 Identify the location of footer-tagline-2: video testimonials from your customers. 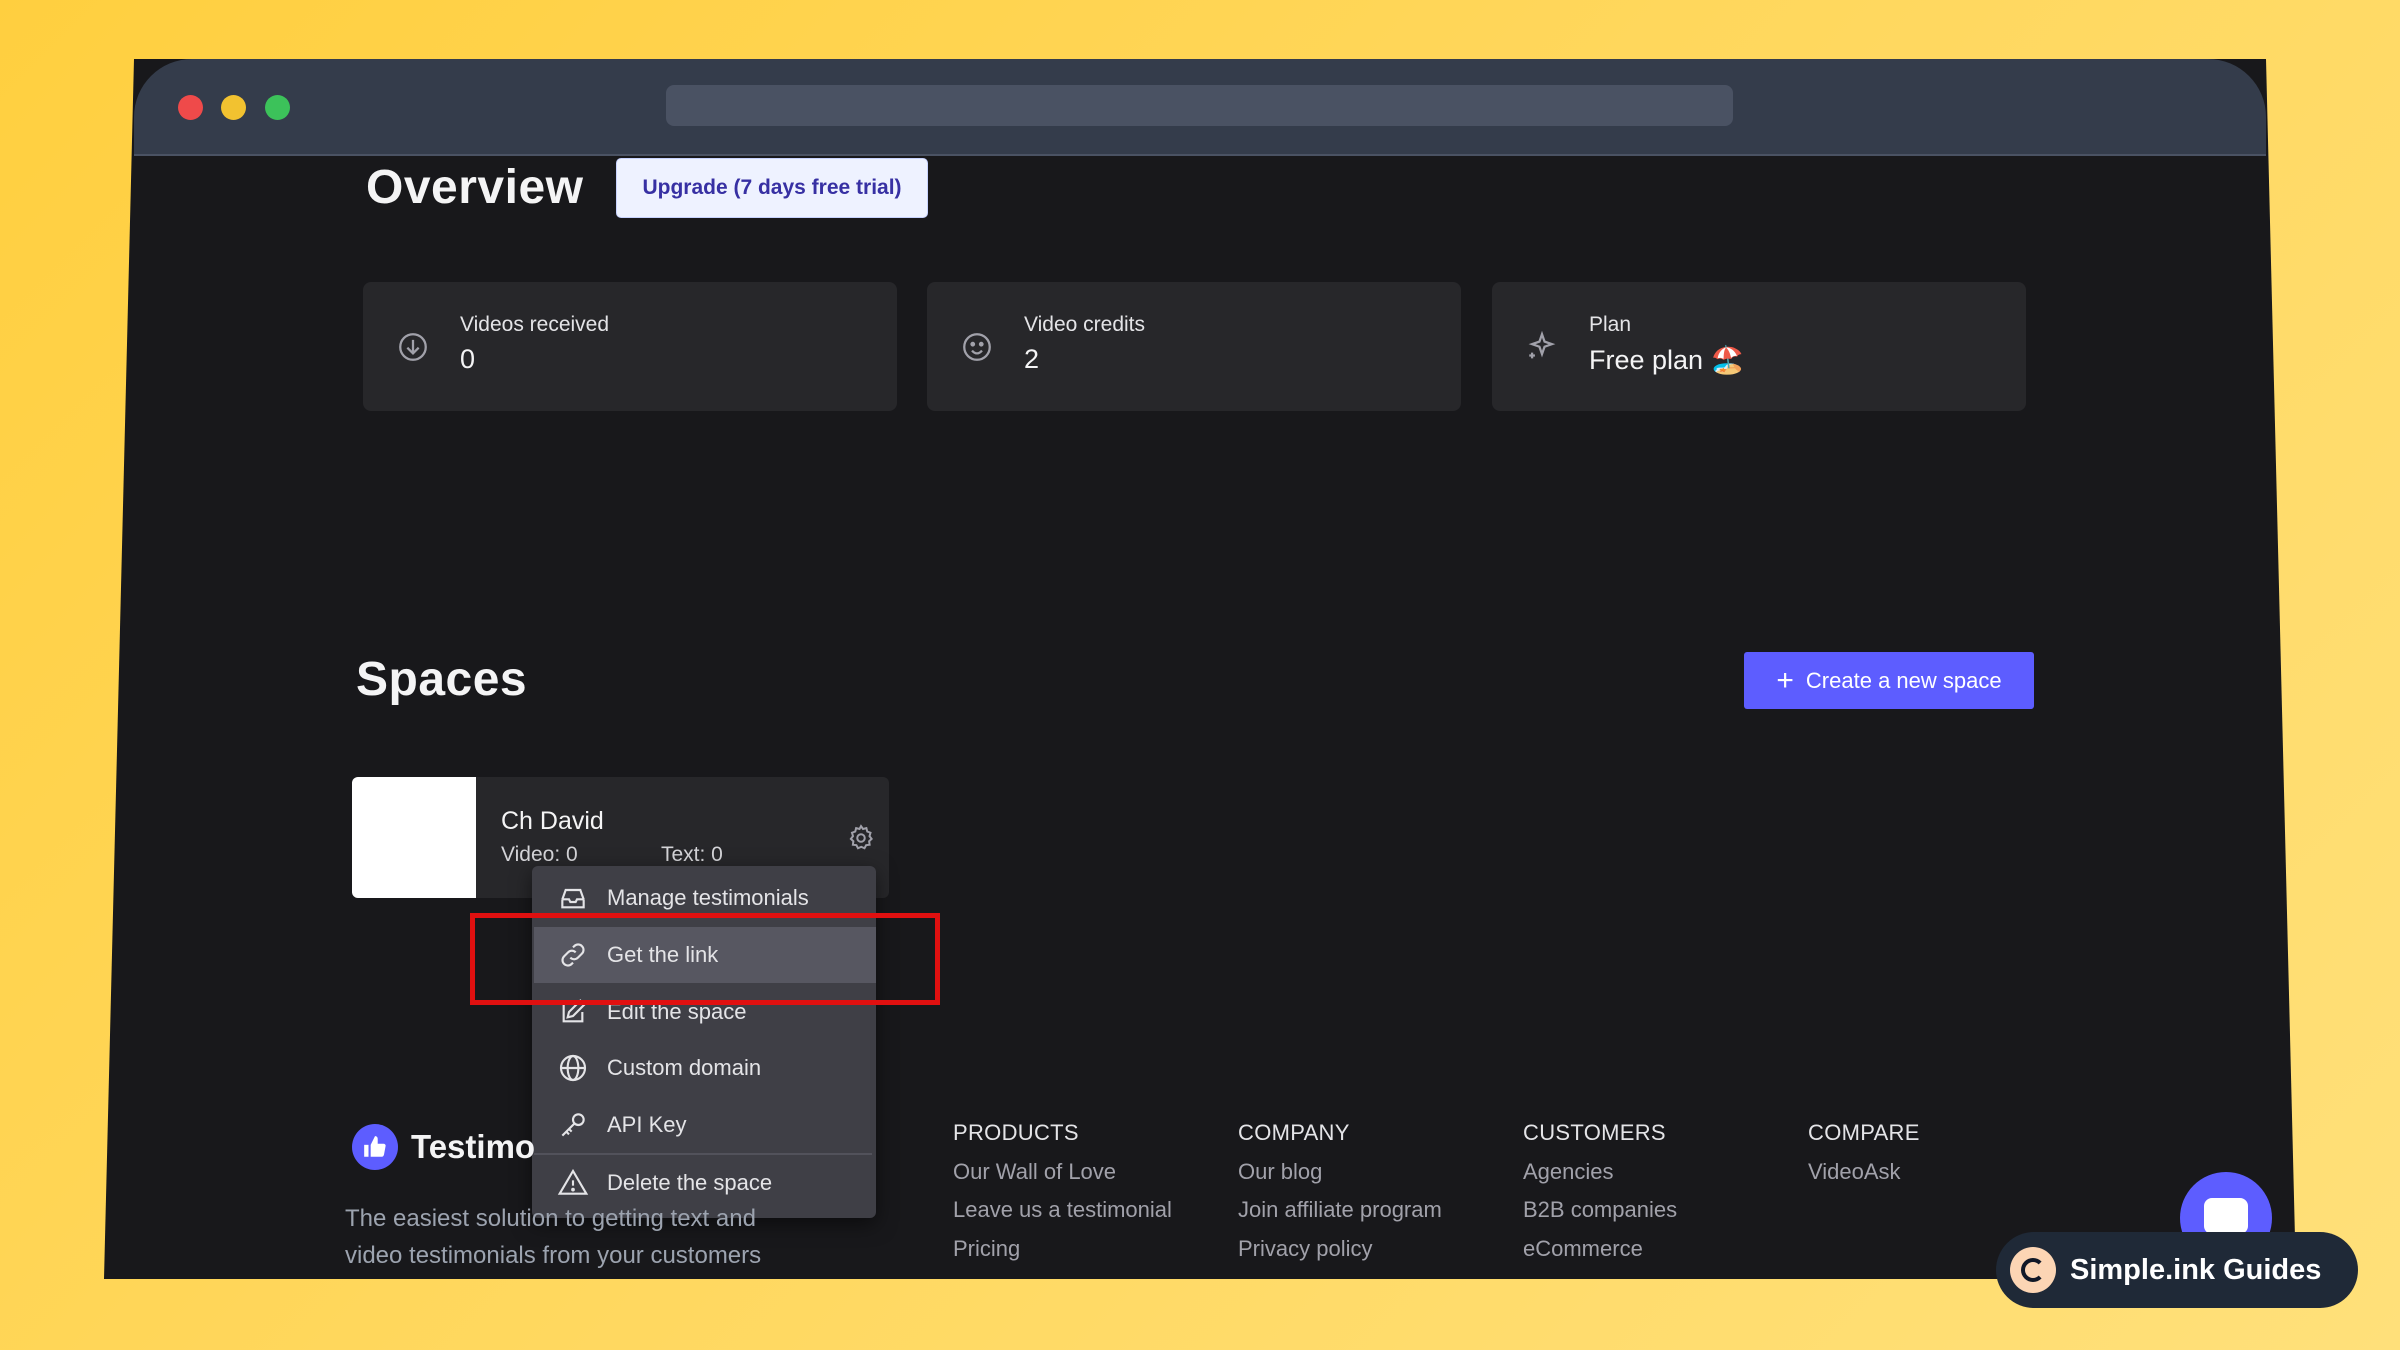
(553, 1255).